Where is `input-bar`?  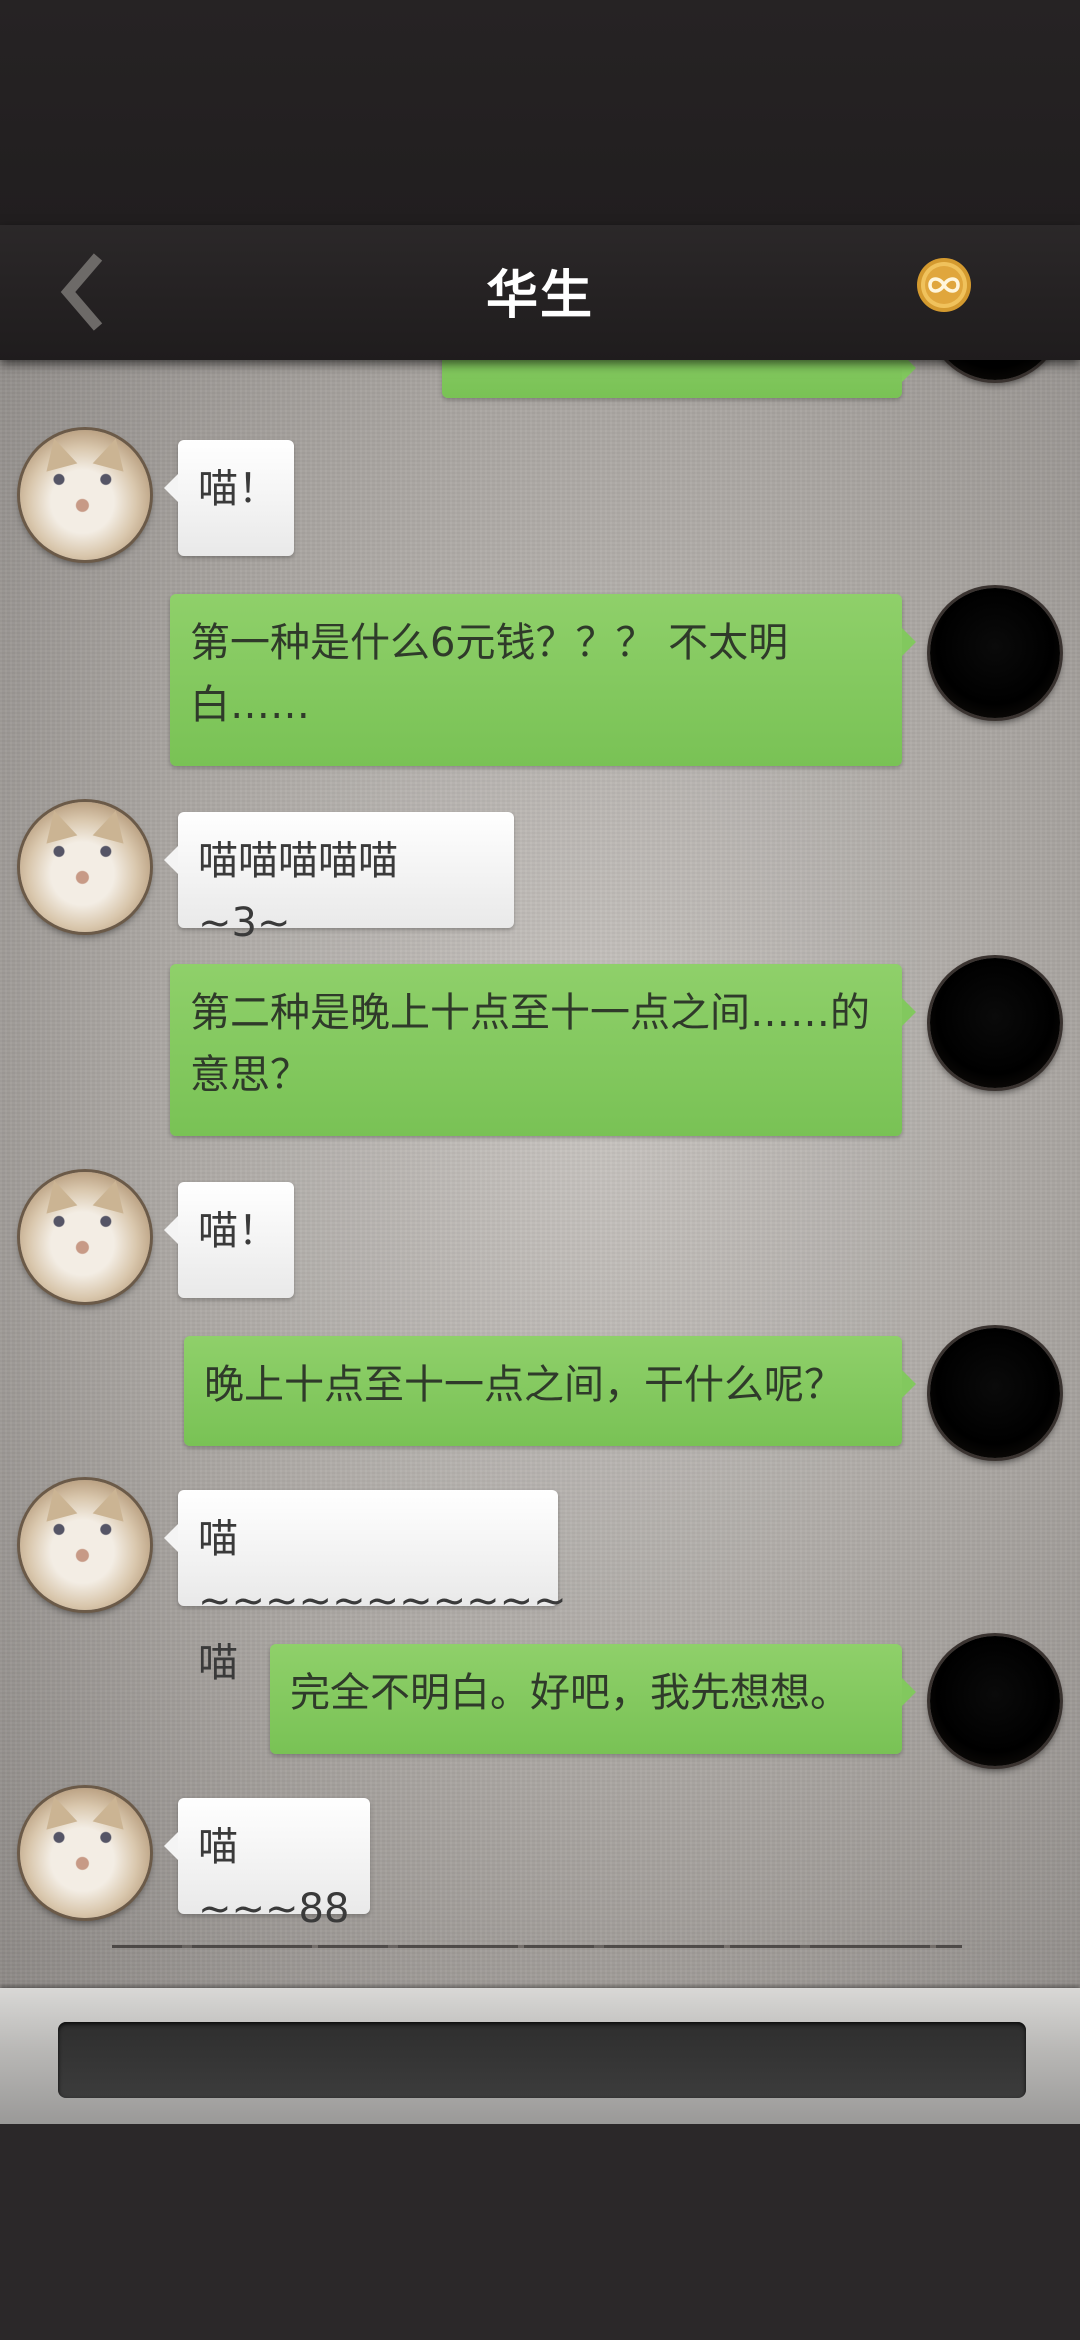
input-bar is located at coordinates (540, 2056).